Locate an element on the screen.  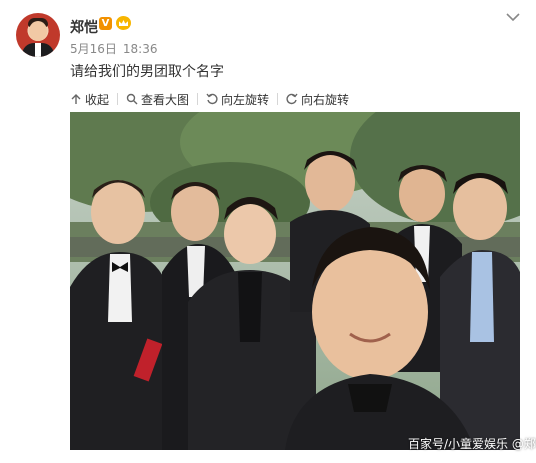
rotate-right-button: 向右旋转 is located at coordinates (317, 99).